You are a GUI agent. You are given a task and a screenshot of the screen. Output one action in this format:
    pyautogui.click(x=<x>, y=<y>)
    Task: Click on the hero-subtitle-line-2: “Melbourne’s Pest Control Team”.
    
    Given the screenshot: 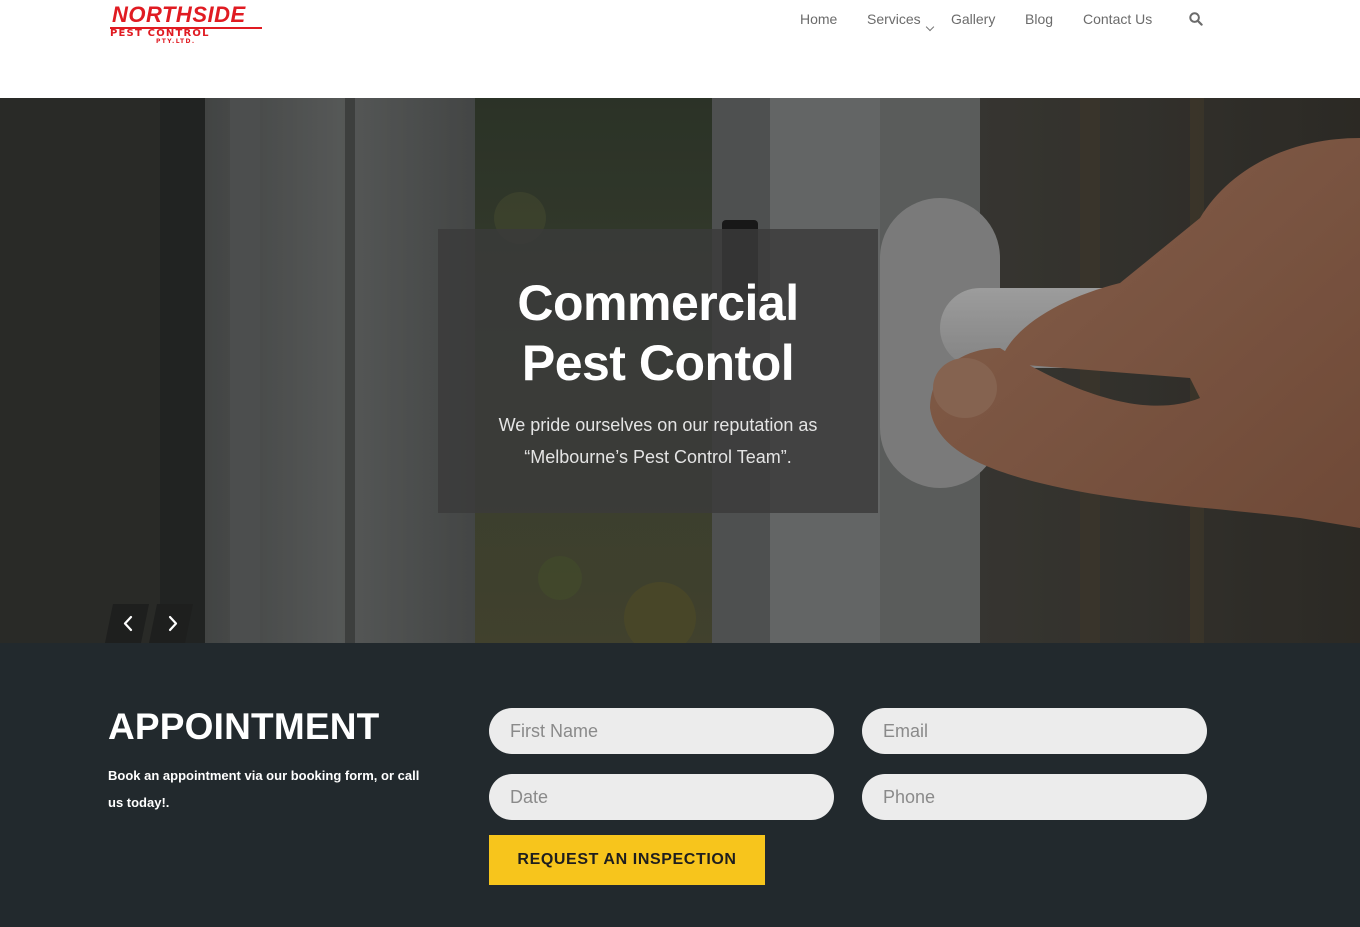 What is the action you would take?
    pyautogui.click(x=658, y=457)
    